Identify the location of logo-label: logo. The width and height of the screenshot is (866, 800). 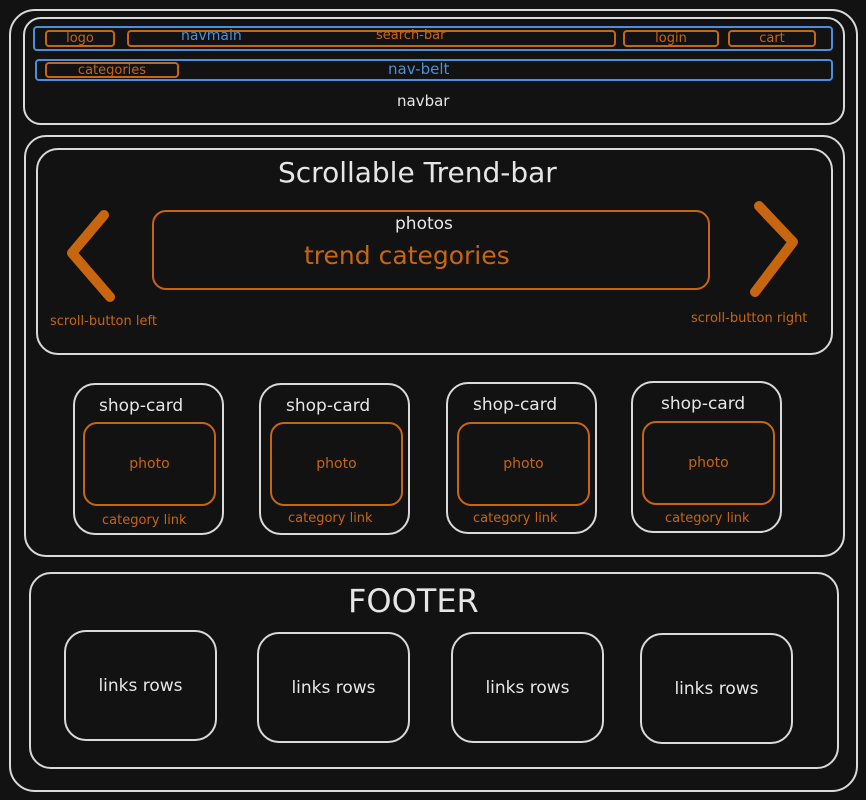
(80, 38).